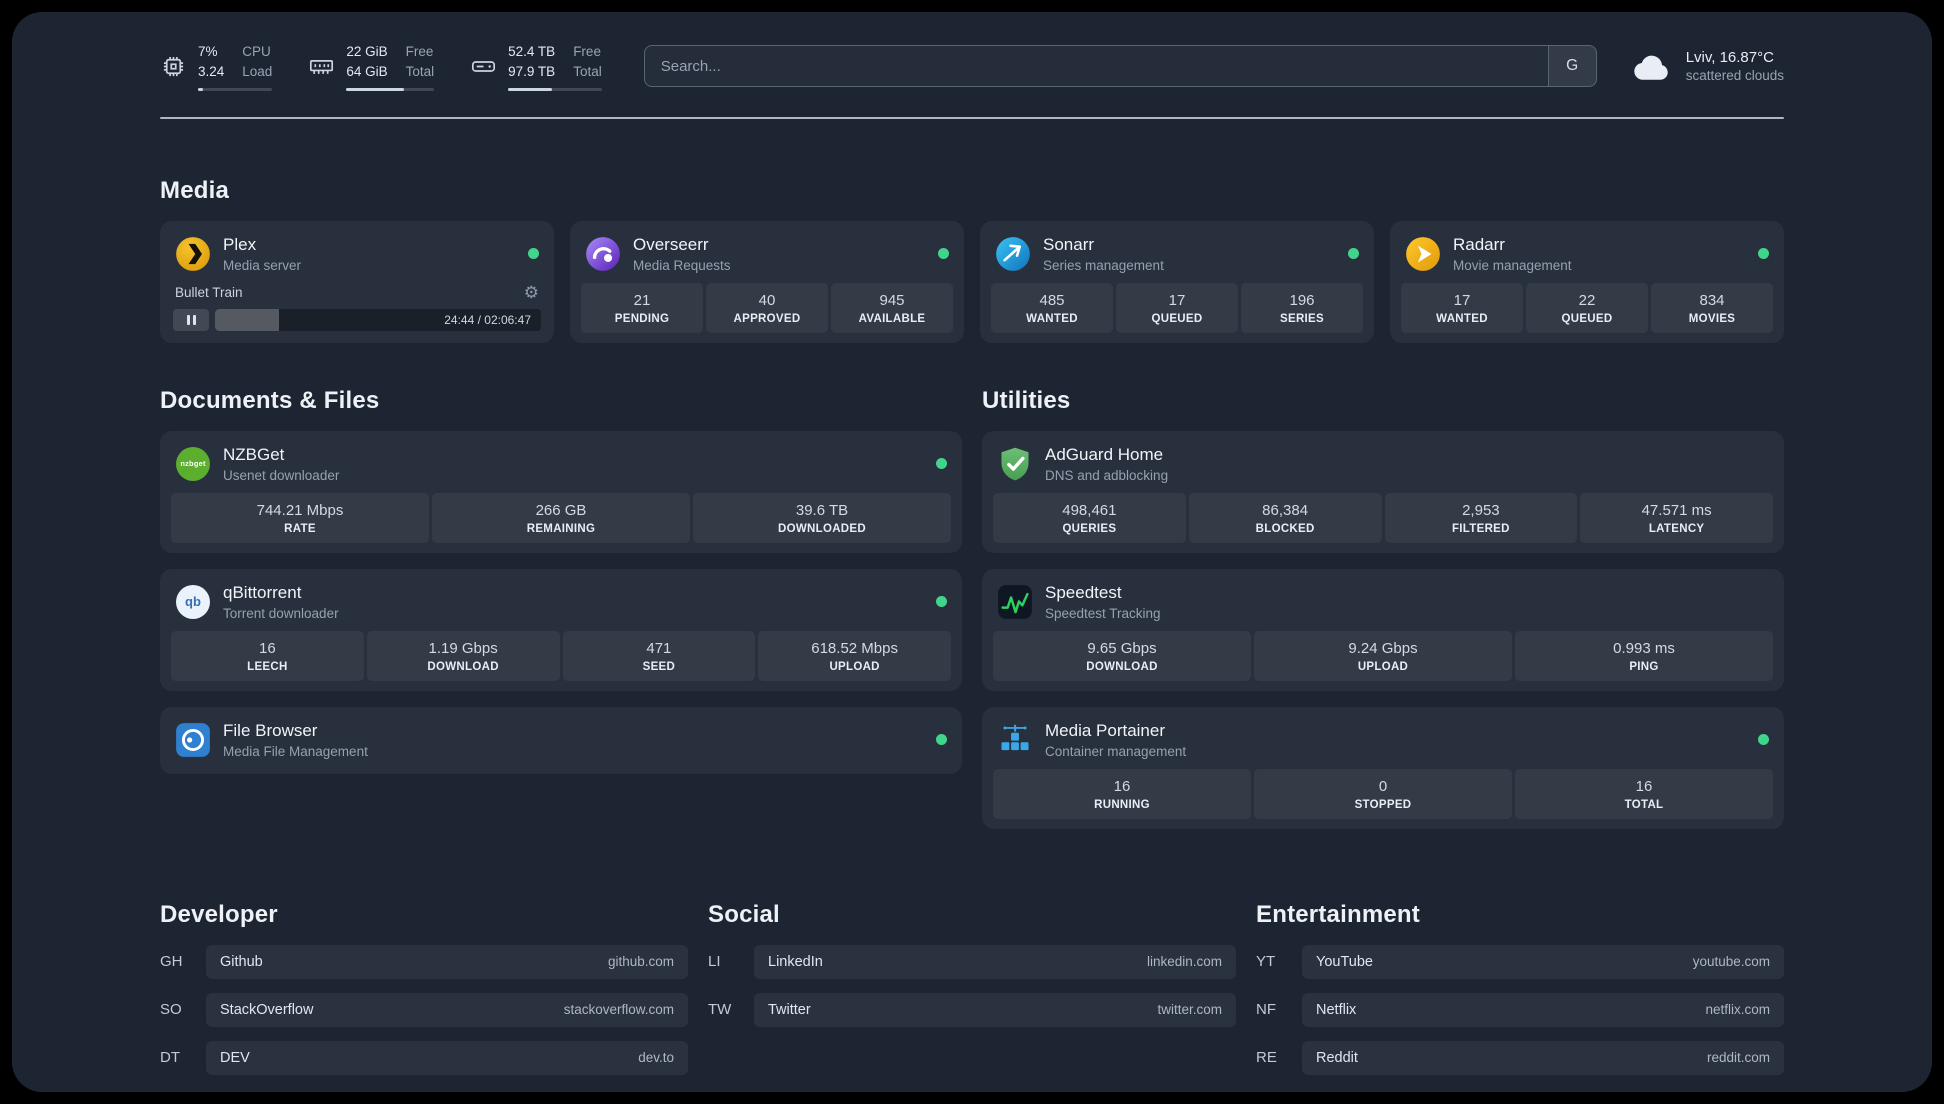  I want to click on service-card-file-browser: File Browser Media File Management, so click(561, 740).